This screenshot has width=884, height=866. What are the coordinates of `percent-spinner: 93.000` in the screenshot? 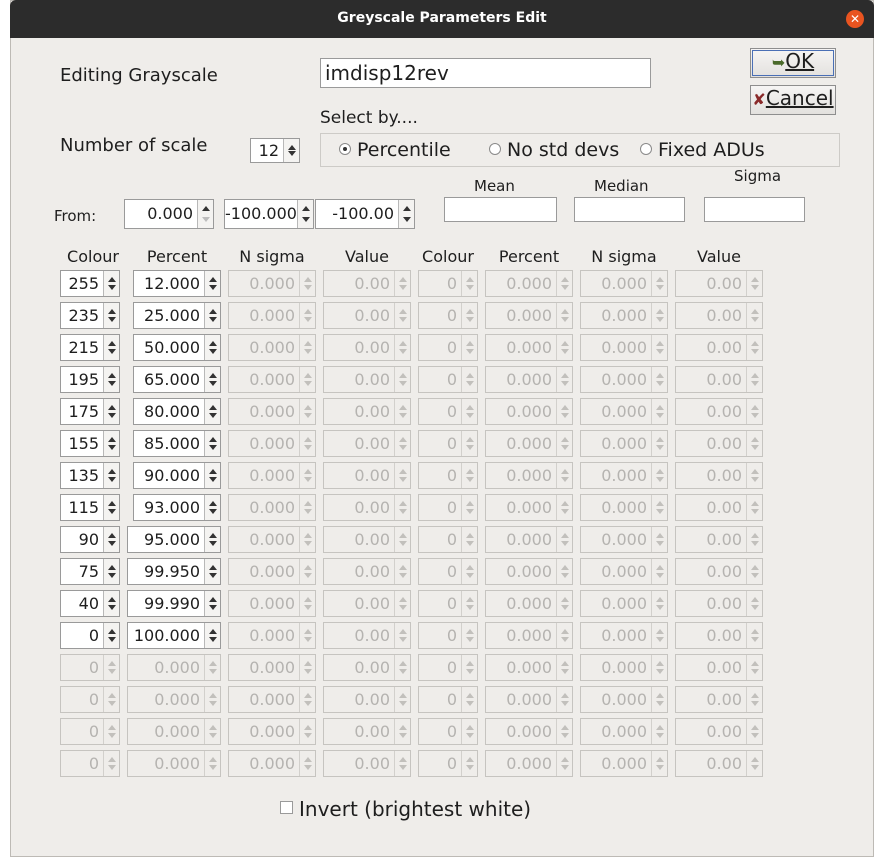 It's located at (177, 507).